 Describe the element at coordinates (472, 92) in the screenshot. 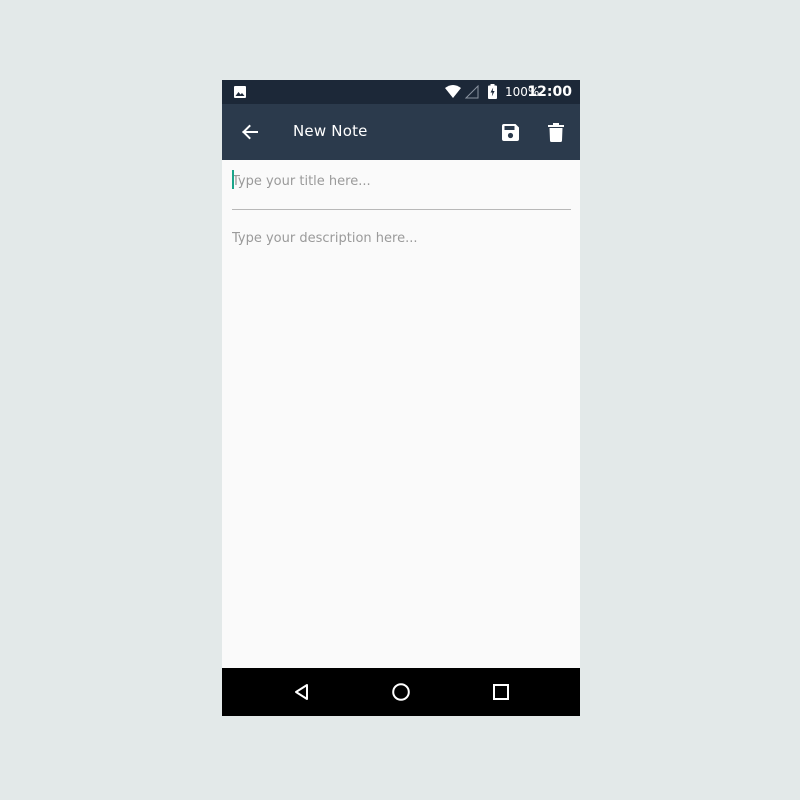

I see `cell-signal-icon` at that location.